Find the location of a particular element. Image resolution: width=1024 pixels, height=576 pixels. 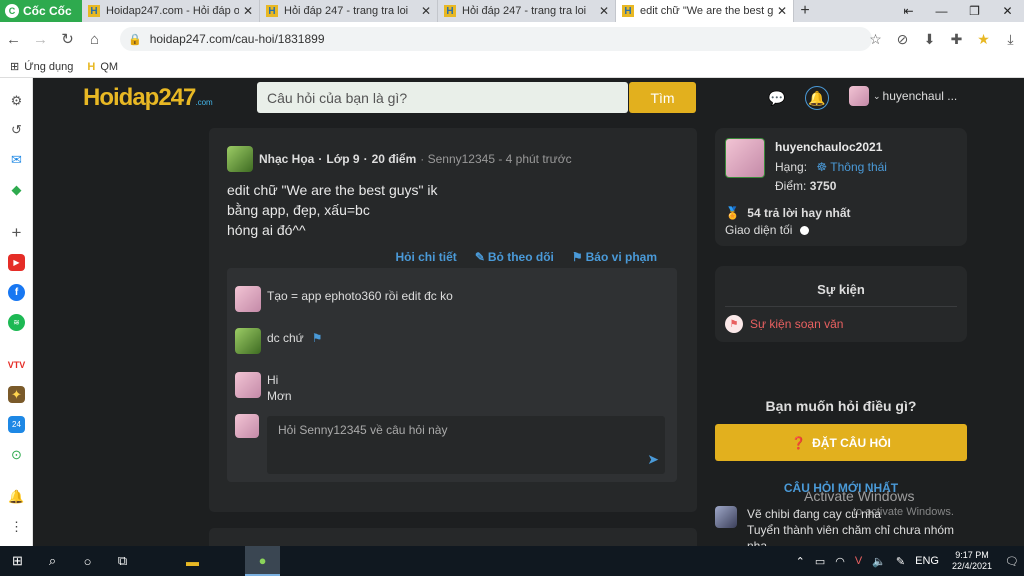

tab-1: H Hoidap247.com - Hỏi đáp onl ✕ is located at coordinates (171, 11).